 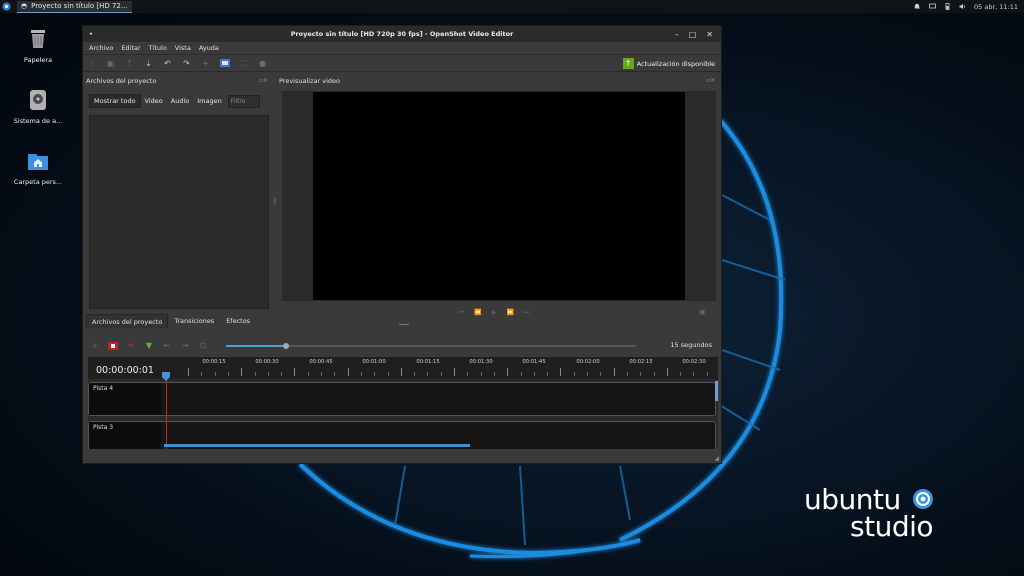 What do you see at coordinates (91, 34) in the screenshot?
I see `window-menu-icon: •` at bounding box center [91, 34].